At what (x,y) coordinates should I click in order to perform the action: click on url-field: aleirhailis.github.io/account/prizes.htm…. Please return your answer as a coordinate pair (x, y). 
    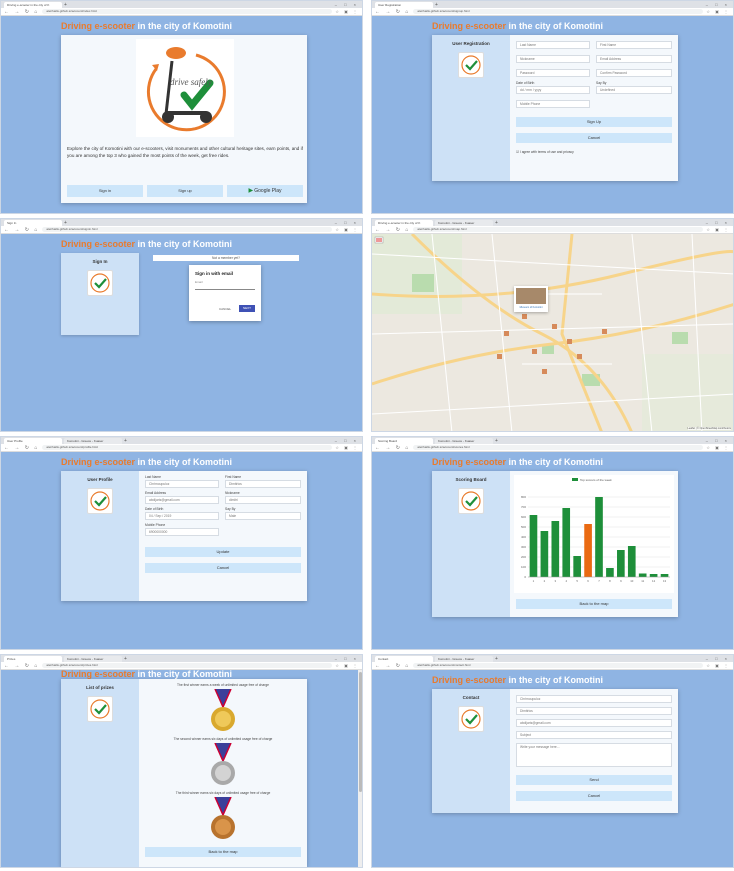
    Looking at the image, I should click on (187, 665).